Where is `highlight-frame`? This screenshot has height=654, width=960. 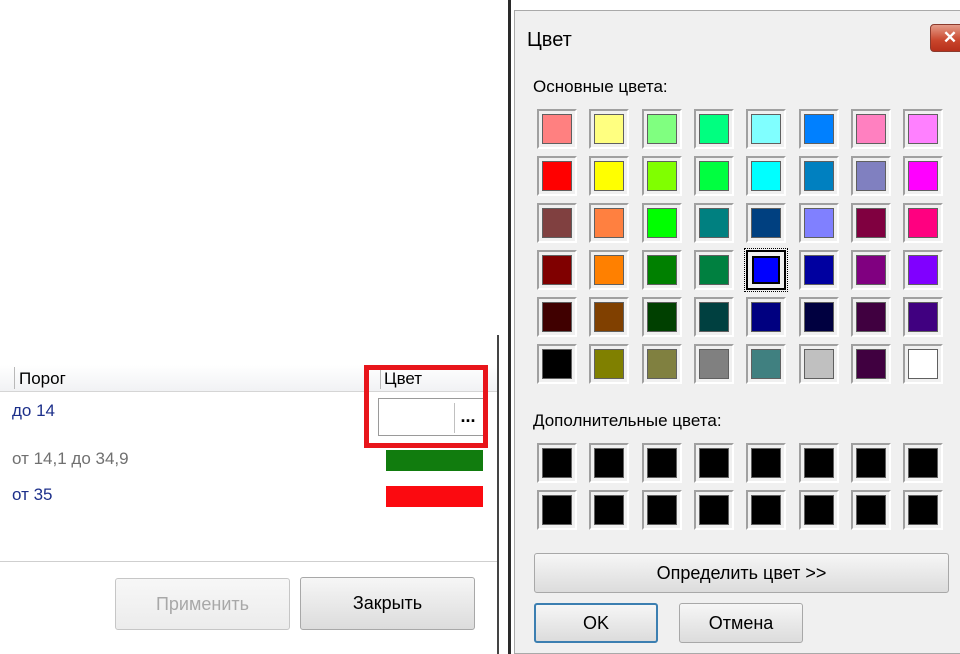 highlight-frame is located at coordinates (426, 406).